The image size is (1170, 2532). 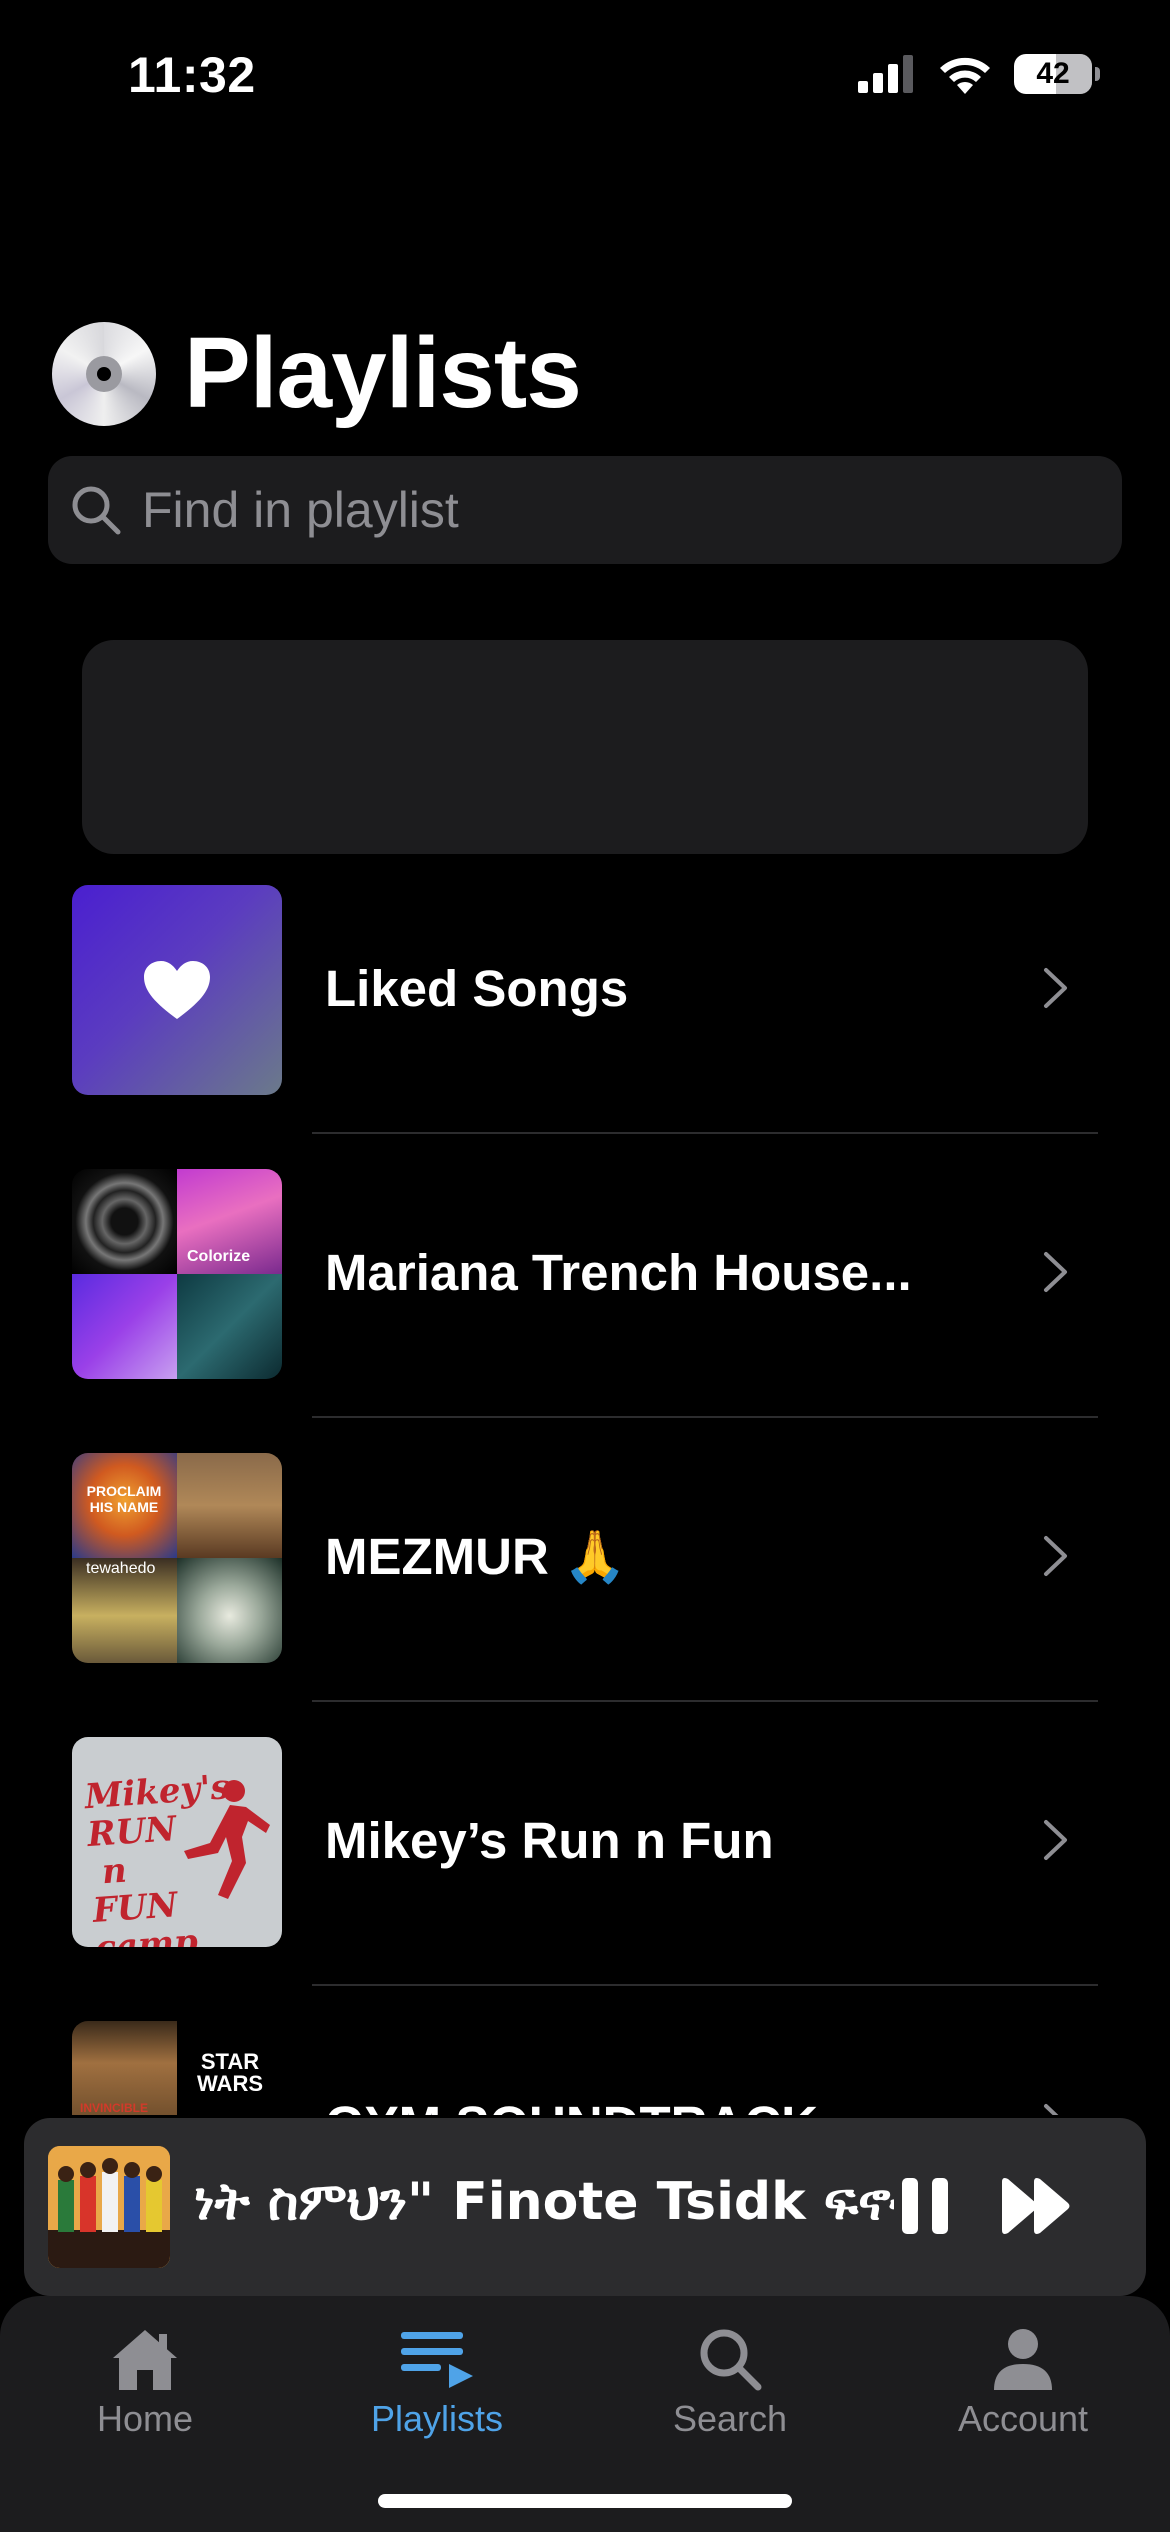 I want to click on playlist-name: GYM SOUNDTRACK, so click(x=571, y=2105).